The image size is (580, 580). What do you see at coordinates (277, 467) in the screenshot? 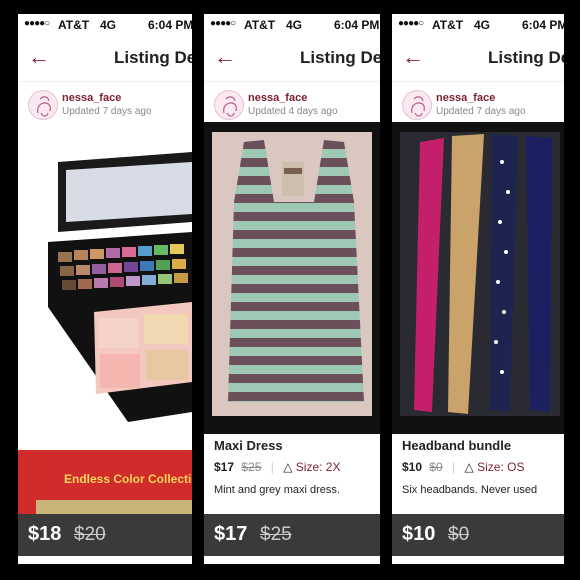
I see `price-row: $17 $25 | △ Size: 2X` at bounding box center [277, 467].